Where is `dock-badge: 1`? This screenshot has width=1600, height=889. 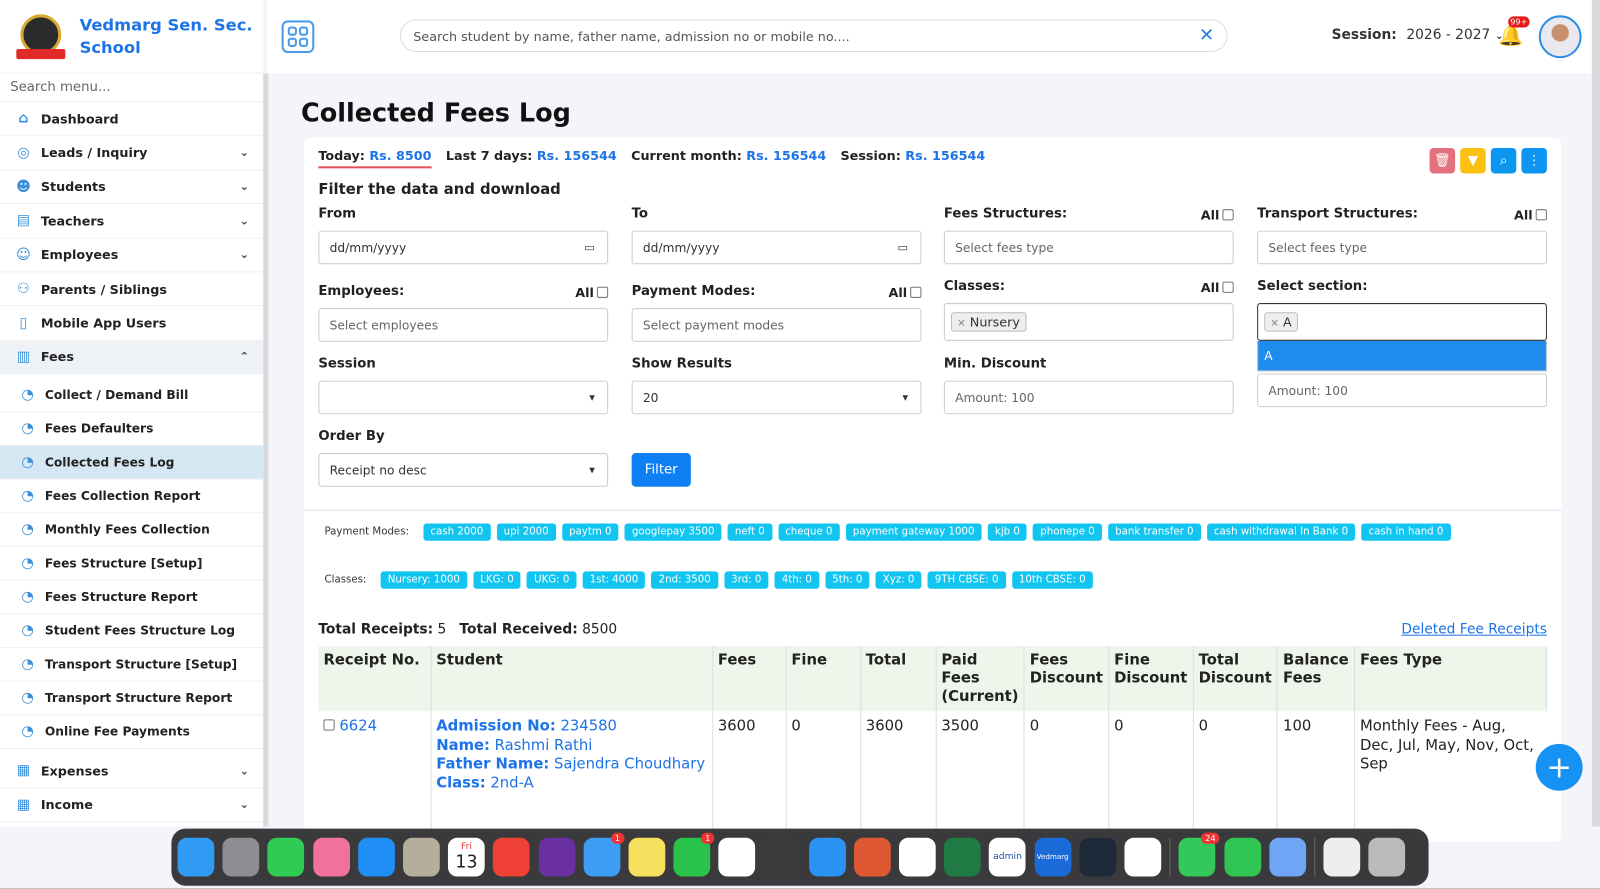 dock-badge: 1 is located at coordinates (707, 838).